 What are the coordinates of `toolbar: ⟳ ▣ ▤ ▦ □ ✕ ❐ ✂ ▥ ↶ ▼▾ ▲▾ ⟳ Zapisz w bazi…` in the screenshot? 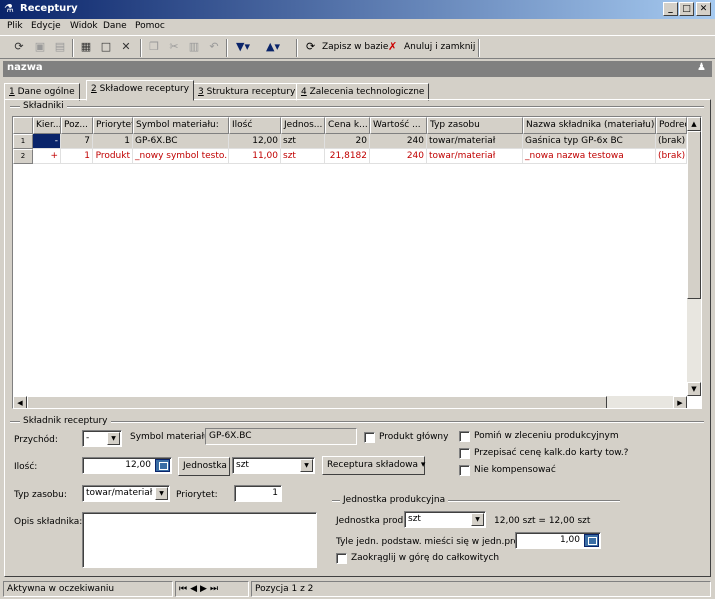 It's located at (357, 47).